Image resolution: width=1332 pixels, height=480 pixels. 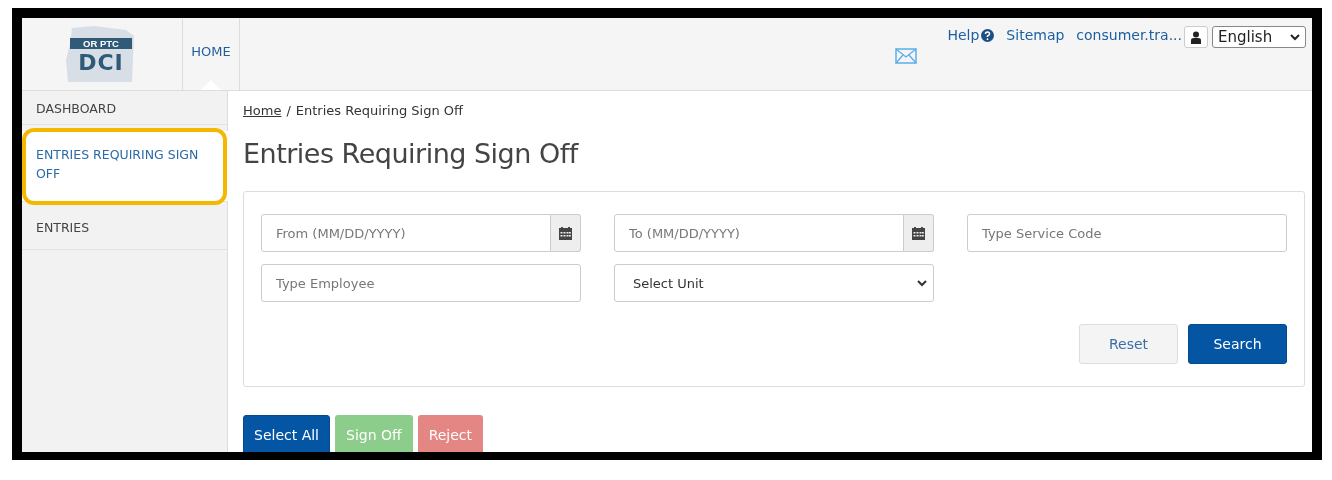 What do you see at coordinates (1127, 233) in the screenshot?
I see `text-field: Type Service Code` at bounding box center [1127, 233].